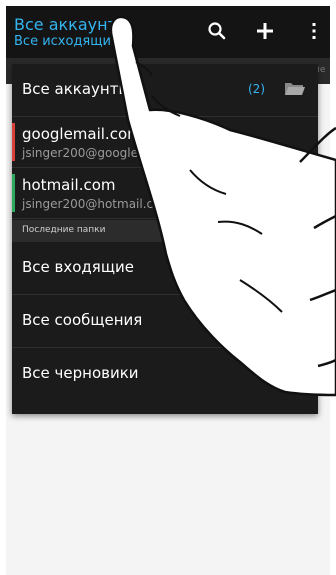 This screenshot has width=336, height=575. Describe the element at coordinates (82, 320) in the screenshot. I see `folder-label: Все сообщения` at that location.